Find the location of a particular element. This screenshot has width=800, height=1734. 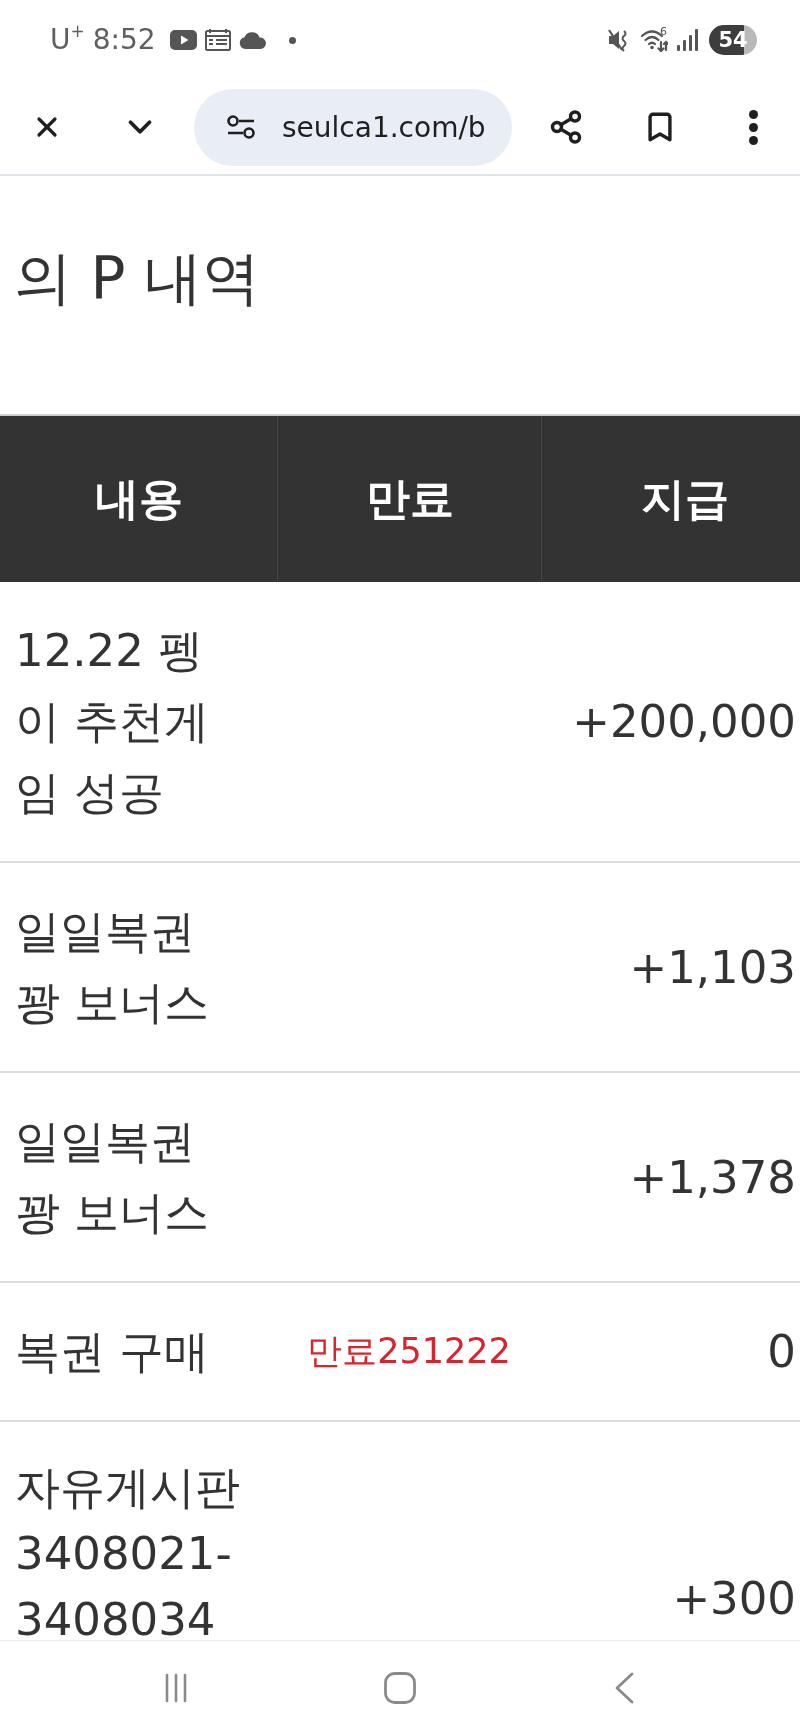

address-bar: seulca1.com/b is located at coordinates (353, 127).